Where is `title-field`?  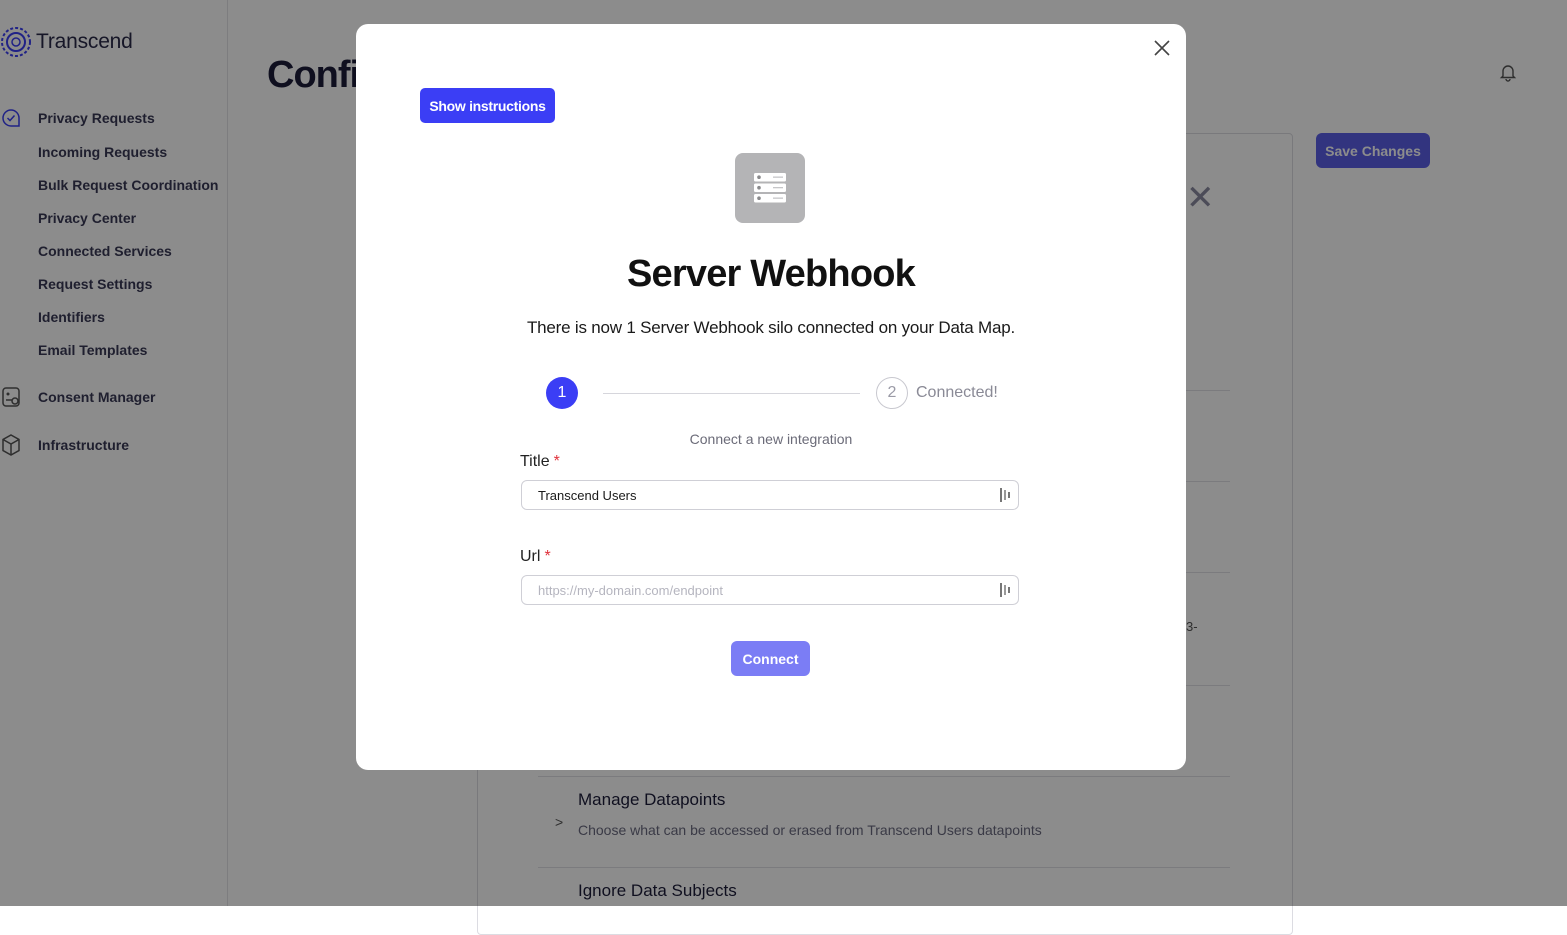 title-field is located at coordinates (770, 495).